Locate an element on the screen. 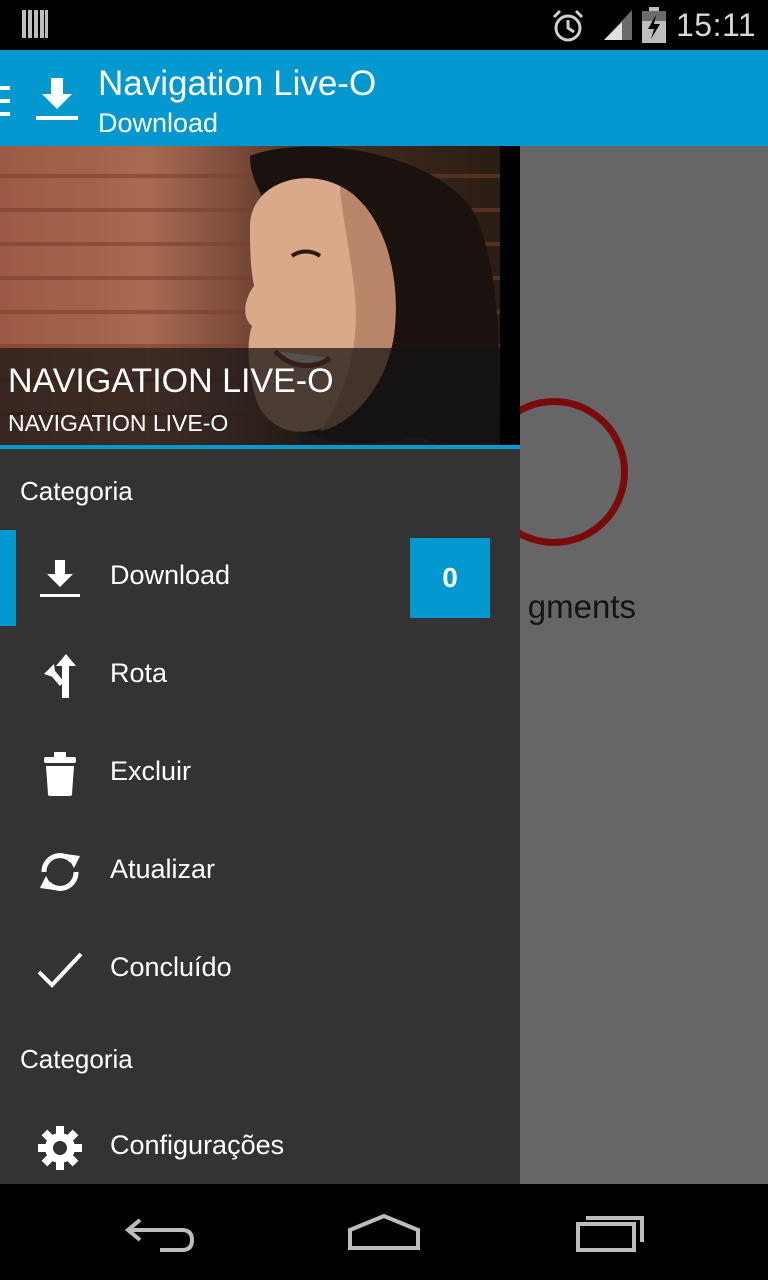 The width and height of the screenshot is (768, 1280). app-title: Navigation Live-O is located at coordinates (237, 83).